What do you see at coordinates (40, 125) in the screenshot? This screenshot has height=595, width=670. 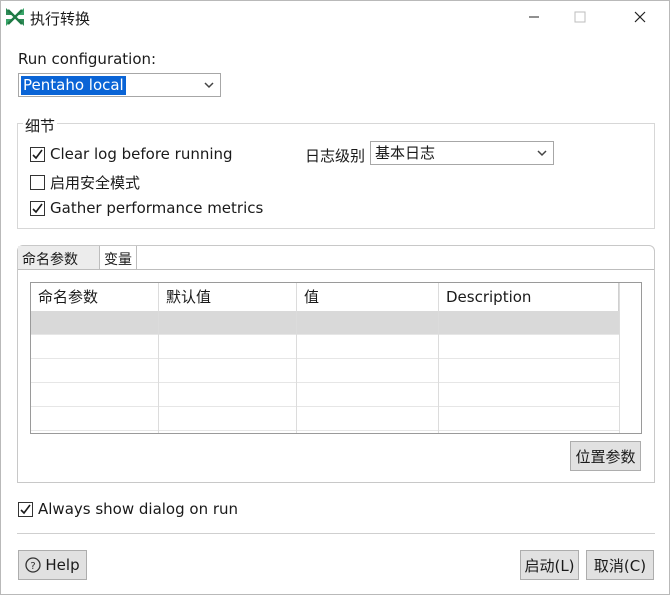 I see `details-group-title: 细节` at bounding box center [40, 125].